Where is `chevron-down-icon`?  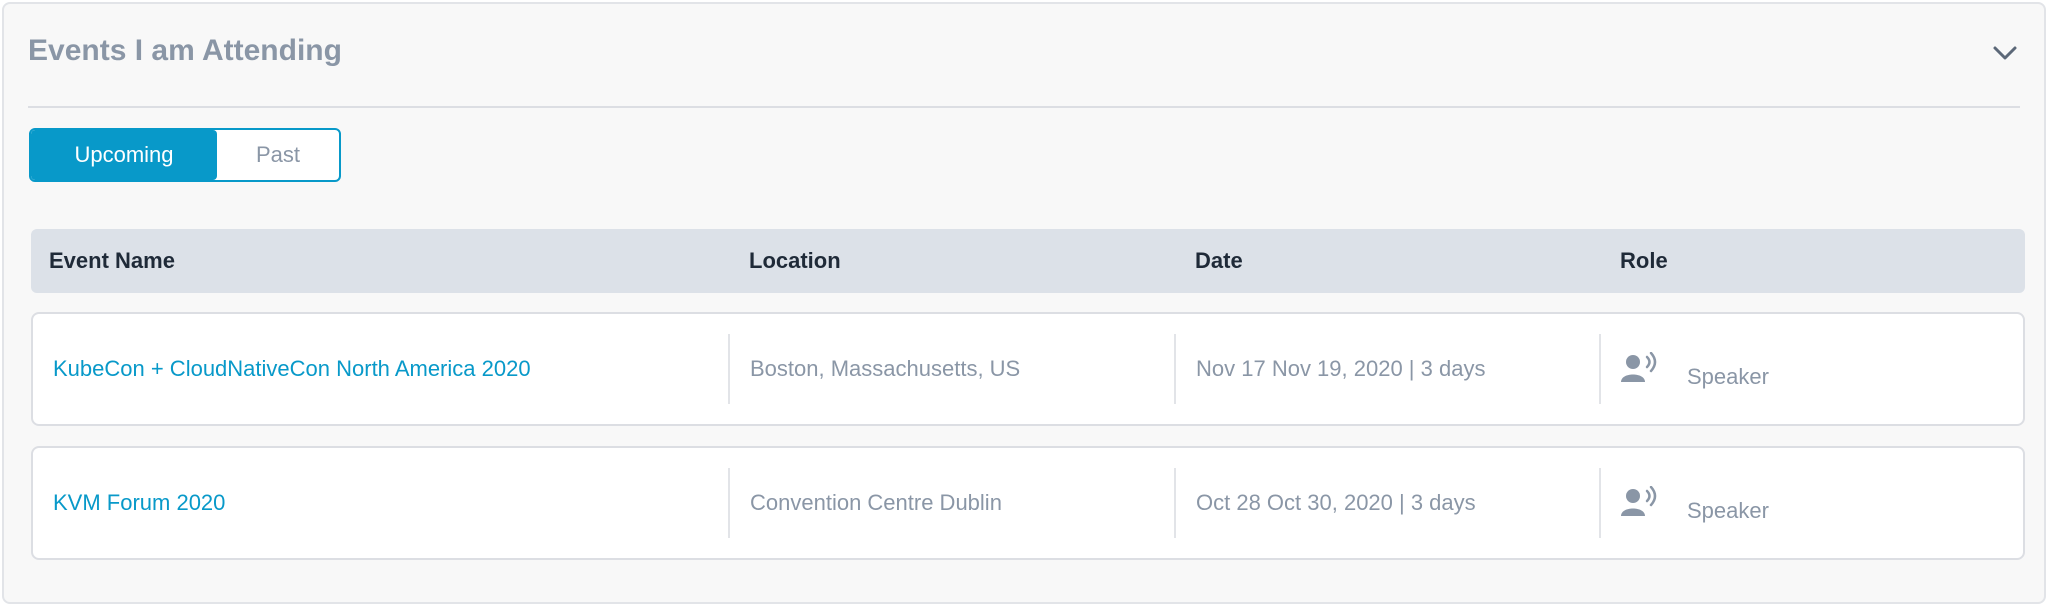 chevron-down-icon is located at coordinates (2005, 53).